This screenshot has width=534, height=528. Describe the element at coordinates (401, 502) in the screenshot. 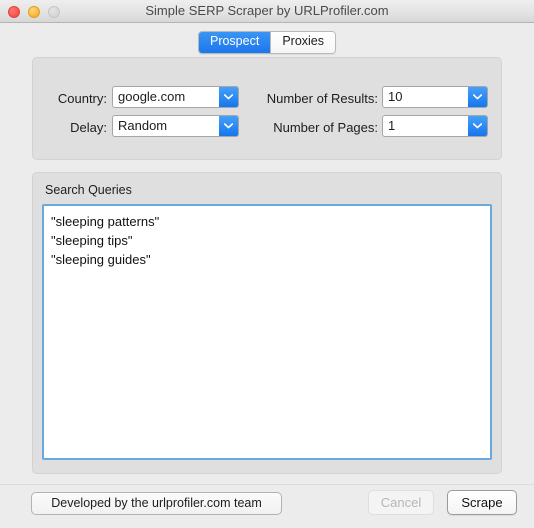

I see `cancel-button: Cancel` at that location.